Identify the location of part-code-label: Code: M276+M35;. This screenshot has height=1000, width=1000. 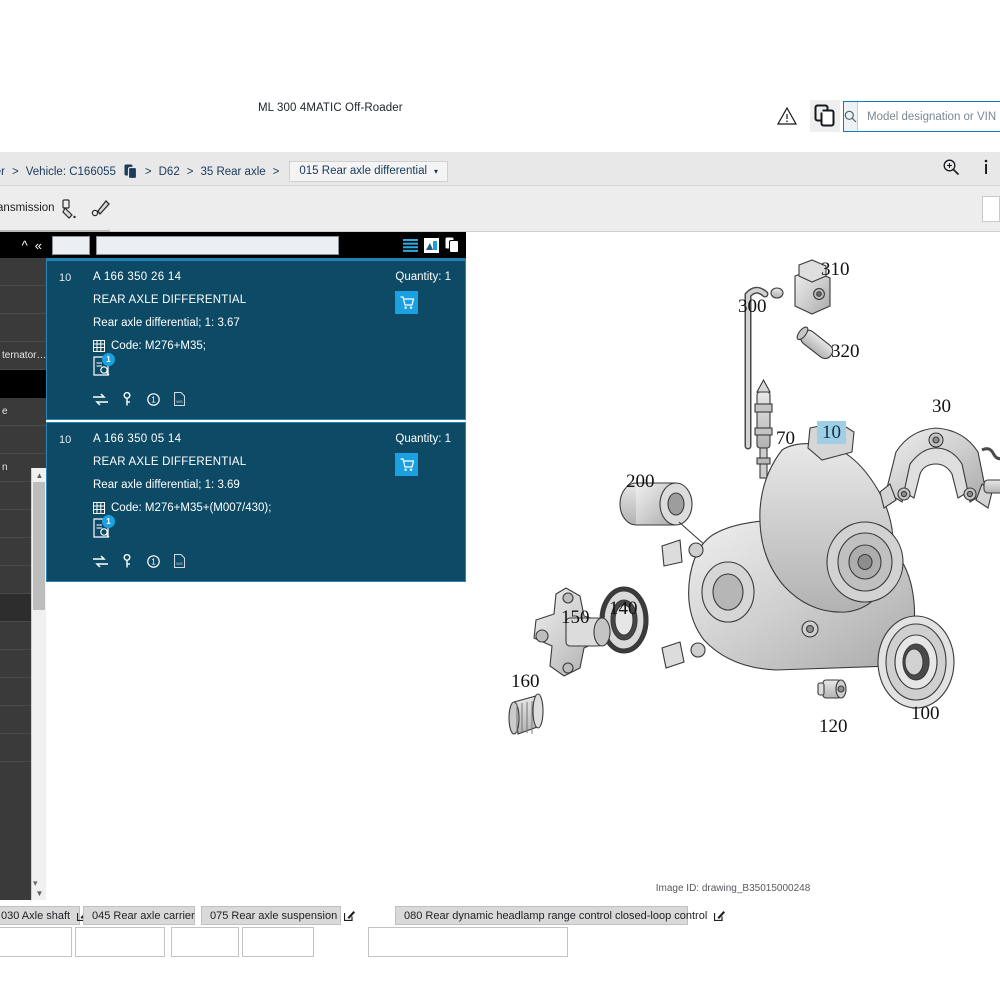
(158, 346).